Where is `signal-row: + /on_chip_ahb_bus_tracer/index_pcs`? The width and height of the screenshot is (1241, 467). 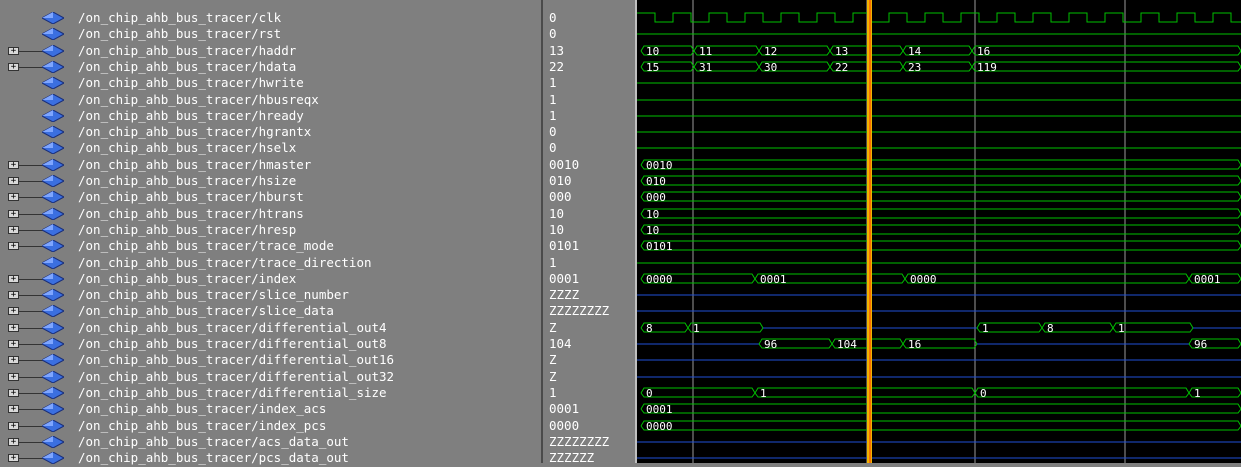 signal-row: + /on_chip_ahb_bus_tracer/index_pcs is located at coordinates (269, 426).